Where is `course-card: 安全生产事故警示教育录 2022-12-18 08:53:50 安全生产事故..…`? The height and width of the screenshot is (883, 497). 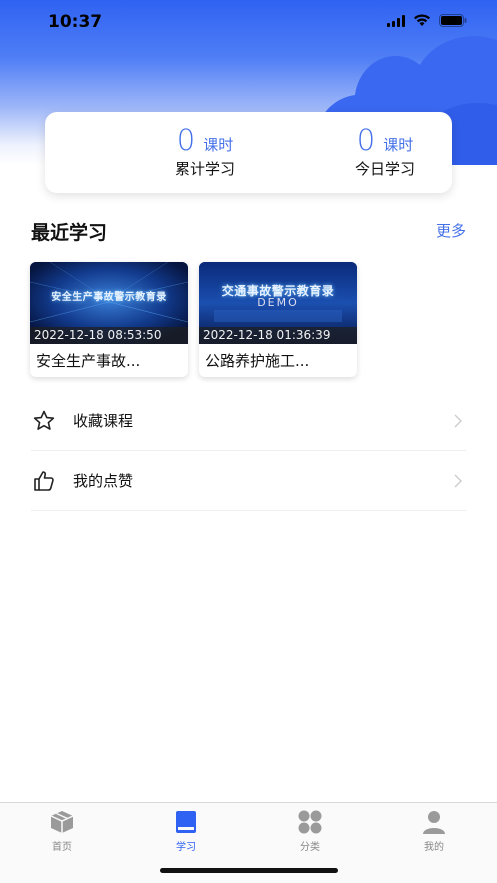
course-card: 安全生产事故警示教育录 2022-12-18 08:53:50 安全生产事故..… is located at coordinates (109, 319).